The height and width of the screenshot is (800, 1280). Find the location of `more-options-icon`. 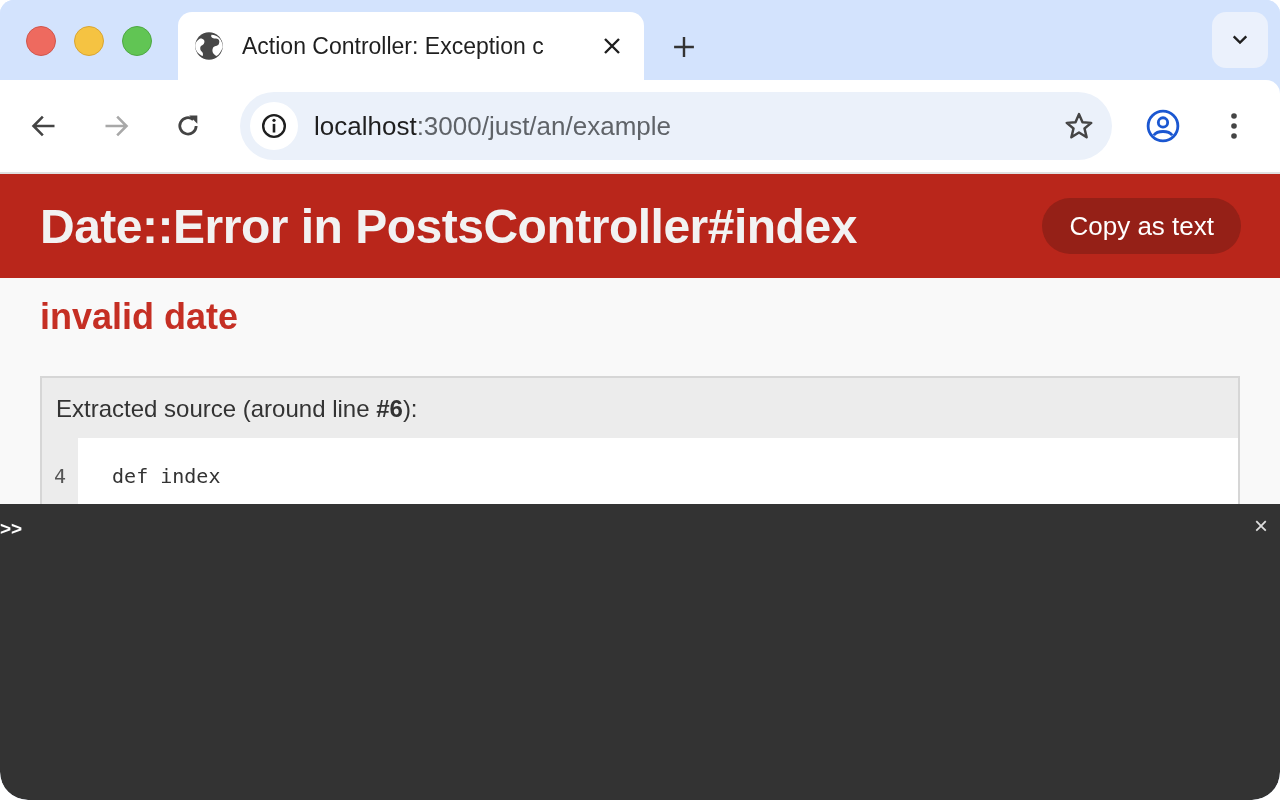

more-options-icon is located at coordinates (1234, 126).